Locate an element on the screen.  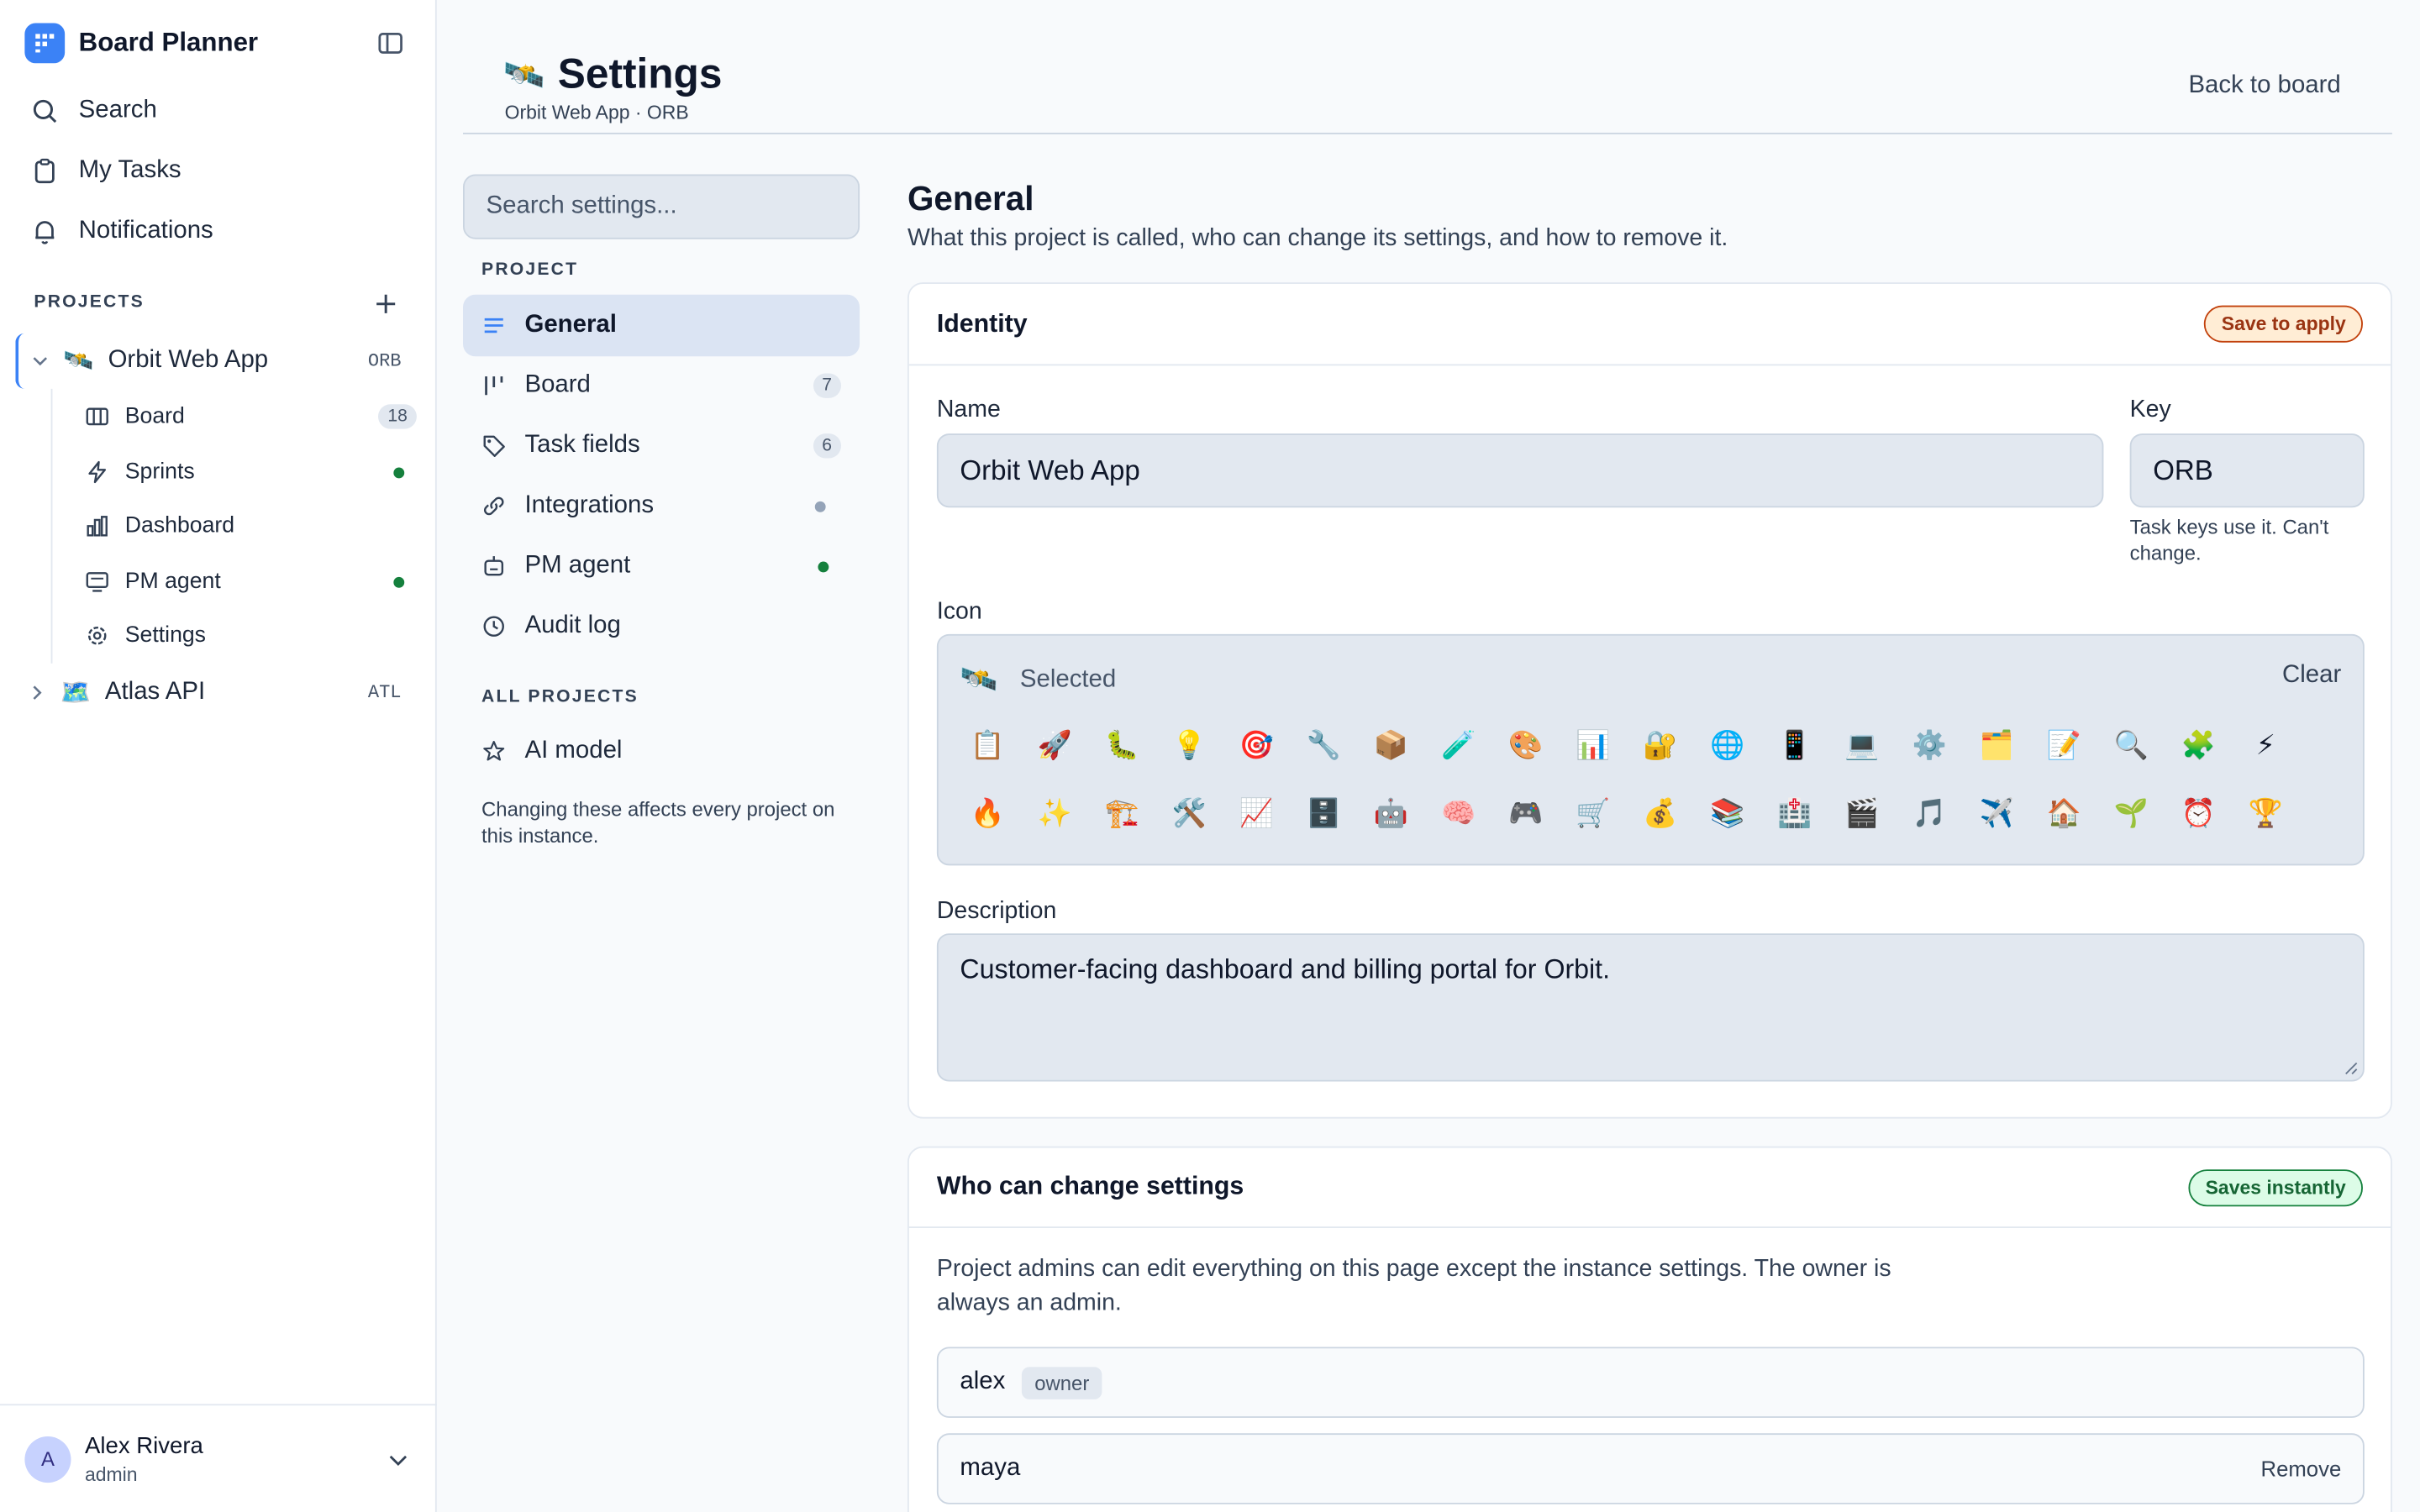
back-to-board-button: Back to board is located at coordinates (2264, 86).